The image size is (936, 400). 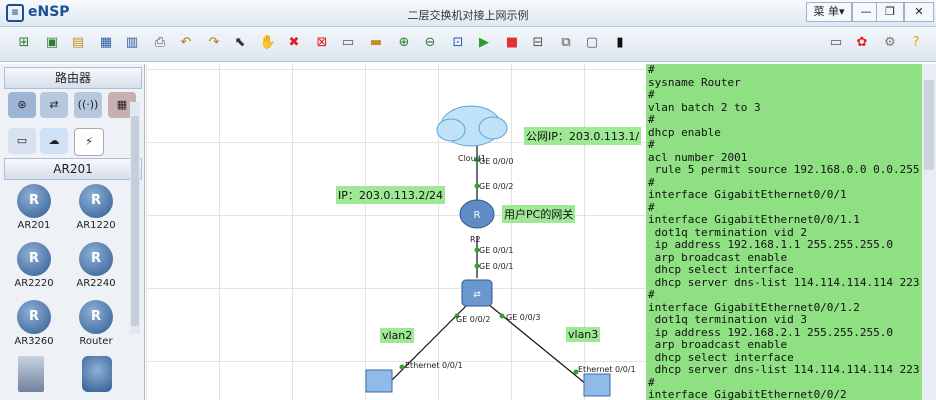 What do you see at coordinates (106, 43) in the screenshot?
I see `save-icon: ▦` at bounding box center [106, 43].